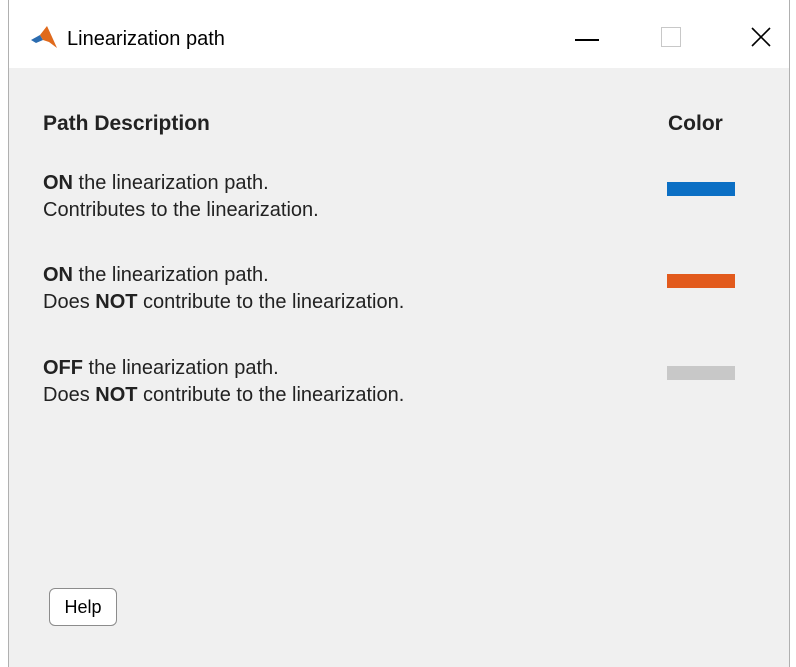 The height and width of the screenshot is (667, 796). Describe the element at coordinates (701, 189) in the screenshot. I see `color-swatch-blue` at that location.